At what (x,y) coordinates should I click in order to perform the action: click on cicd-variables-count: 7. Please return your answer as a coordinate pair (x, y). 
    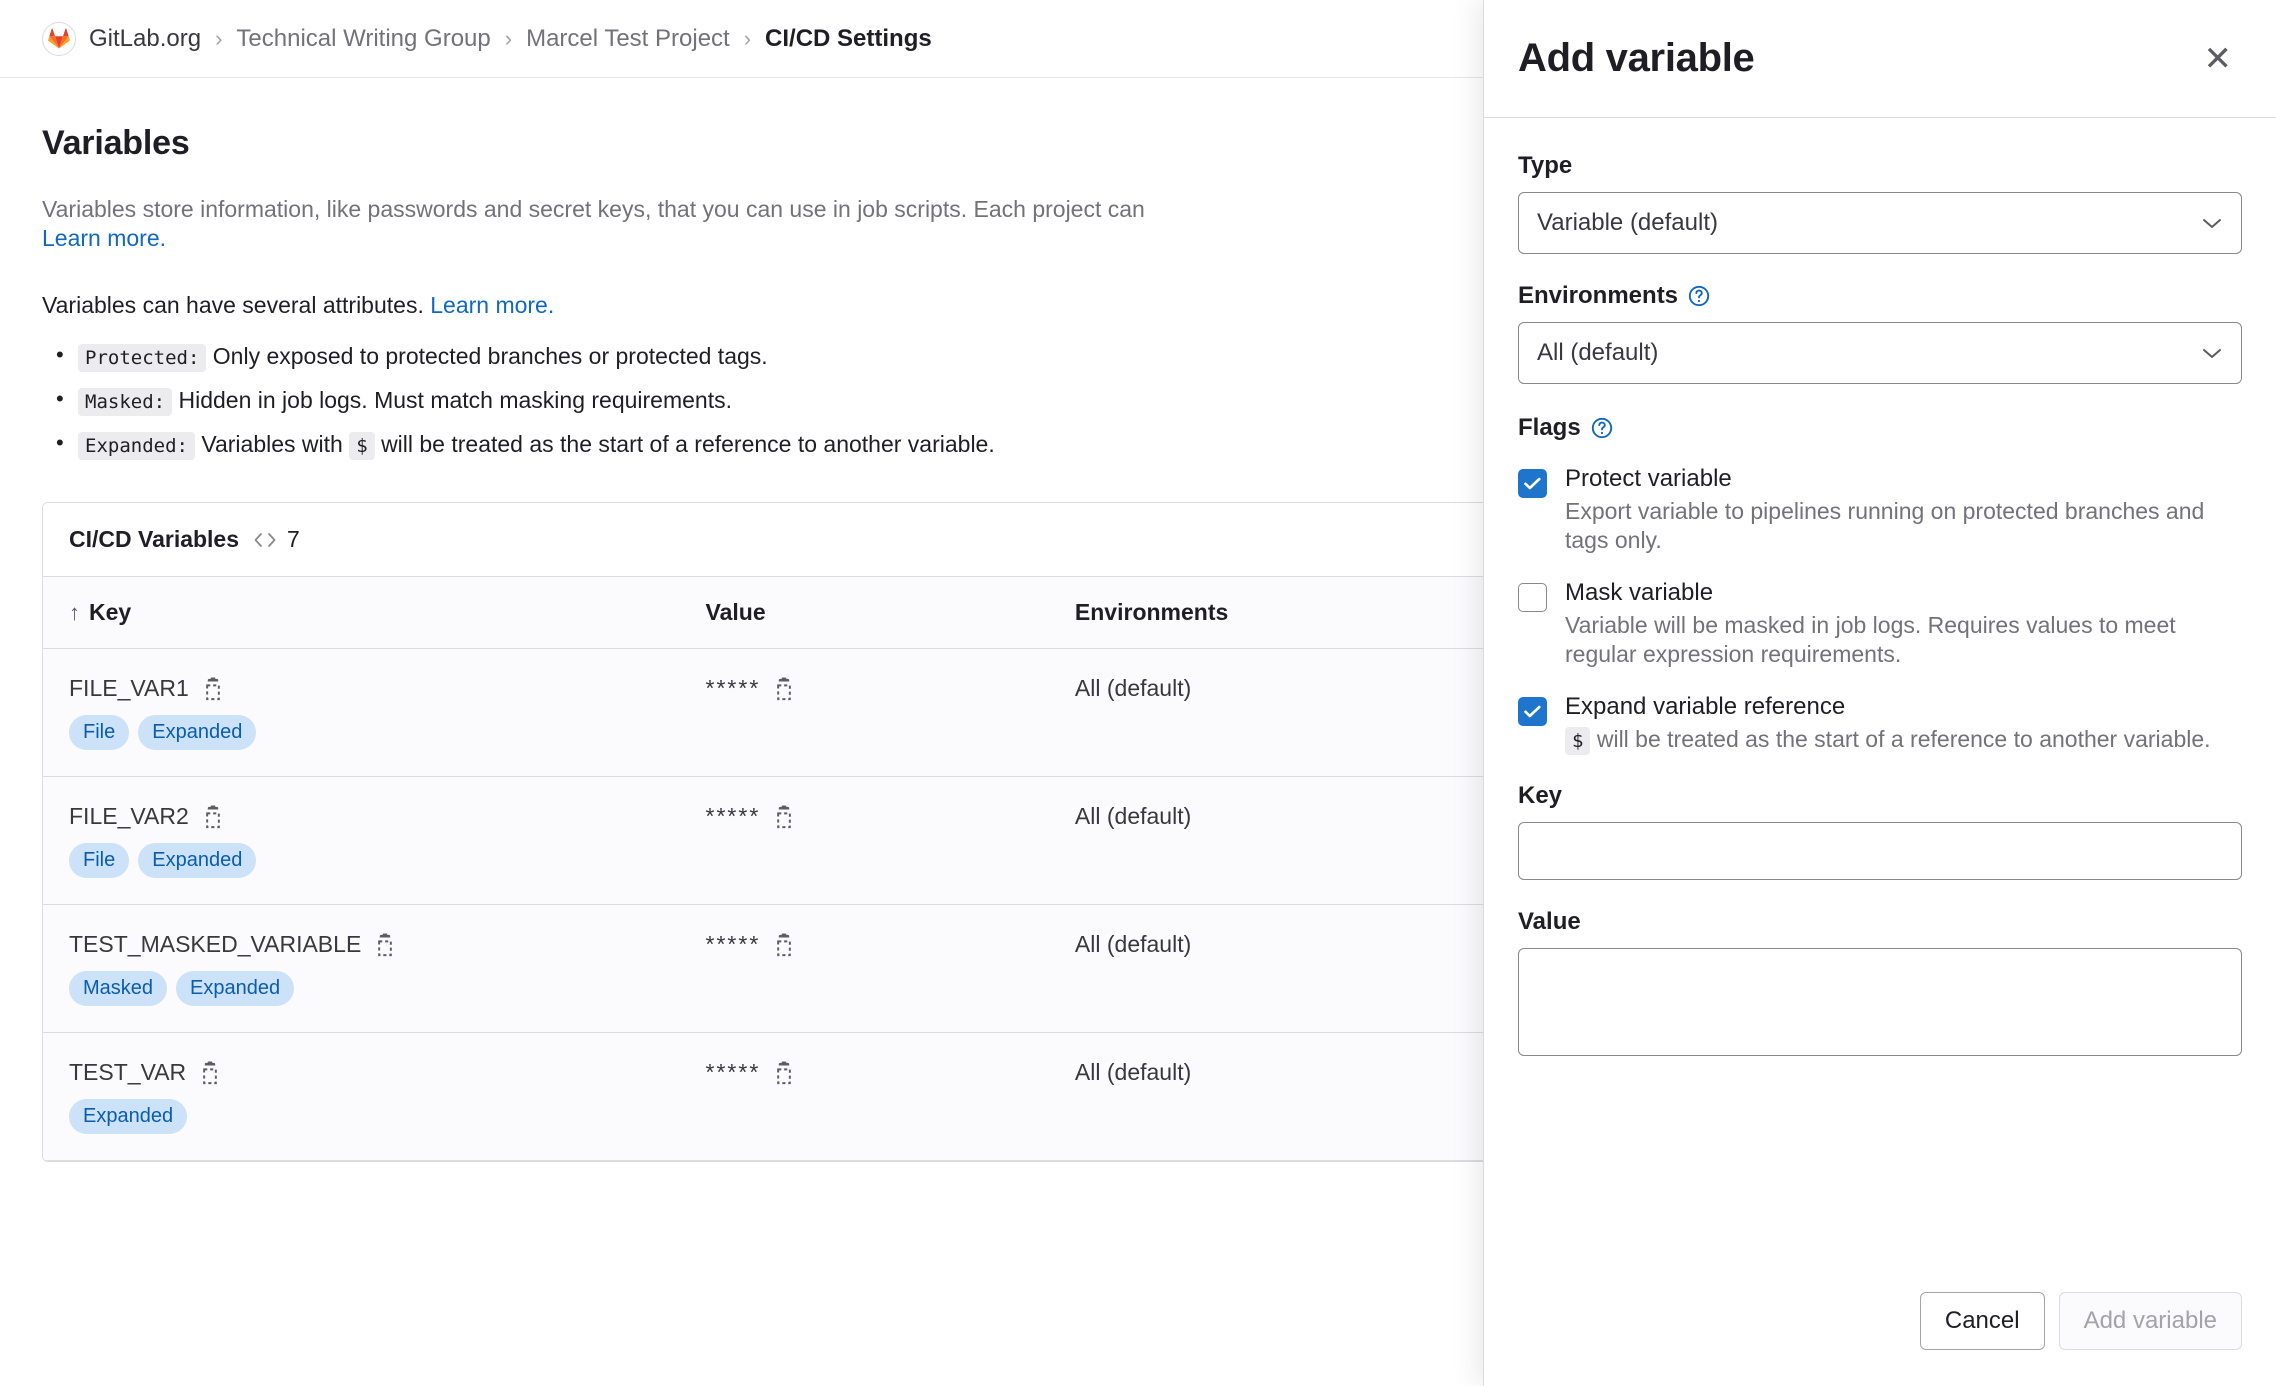
    Looking at the image, I should click on (293, 539).